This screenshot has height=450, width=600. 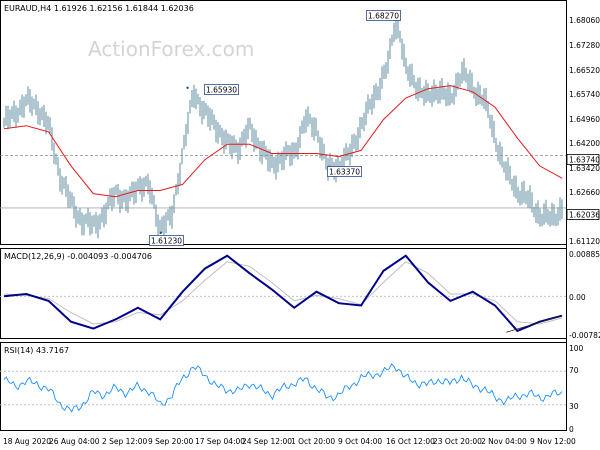 What do you see at coordinates (171, 441) in the screenshot?
I see `time-tick-label: 9 Sep 20:00` at bounding box center [171, 441].